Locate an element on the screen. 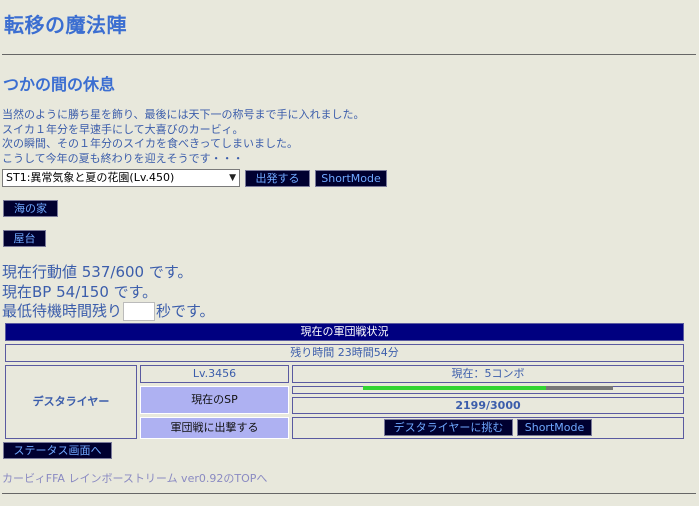 The image size is (699, 506). yatai-button: 屋台 is located at coordinates (24, 238).